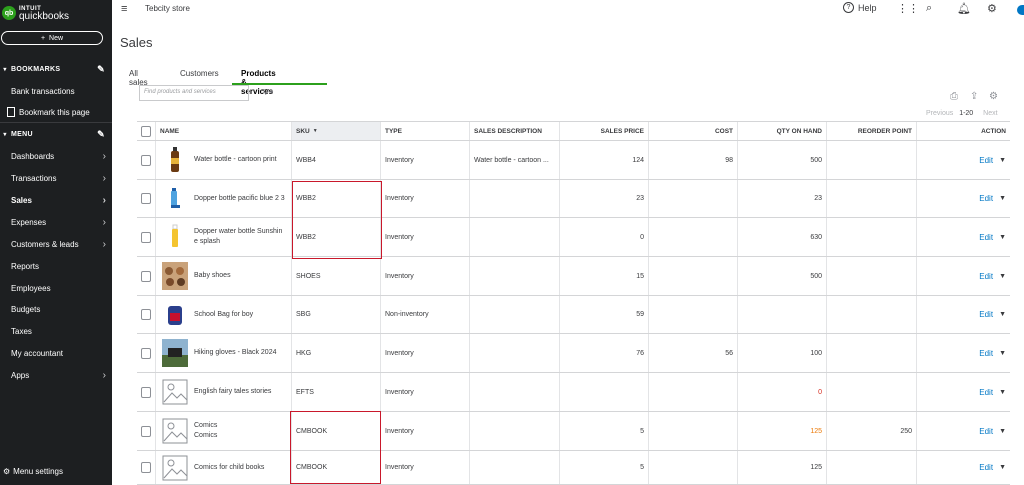 This screenshot has width=1024, height=485. What do you see at coordinates (22, 134) in the screenshot?
I see `menu-label: MENU` at bounding box center [22, 134].